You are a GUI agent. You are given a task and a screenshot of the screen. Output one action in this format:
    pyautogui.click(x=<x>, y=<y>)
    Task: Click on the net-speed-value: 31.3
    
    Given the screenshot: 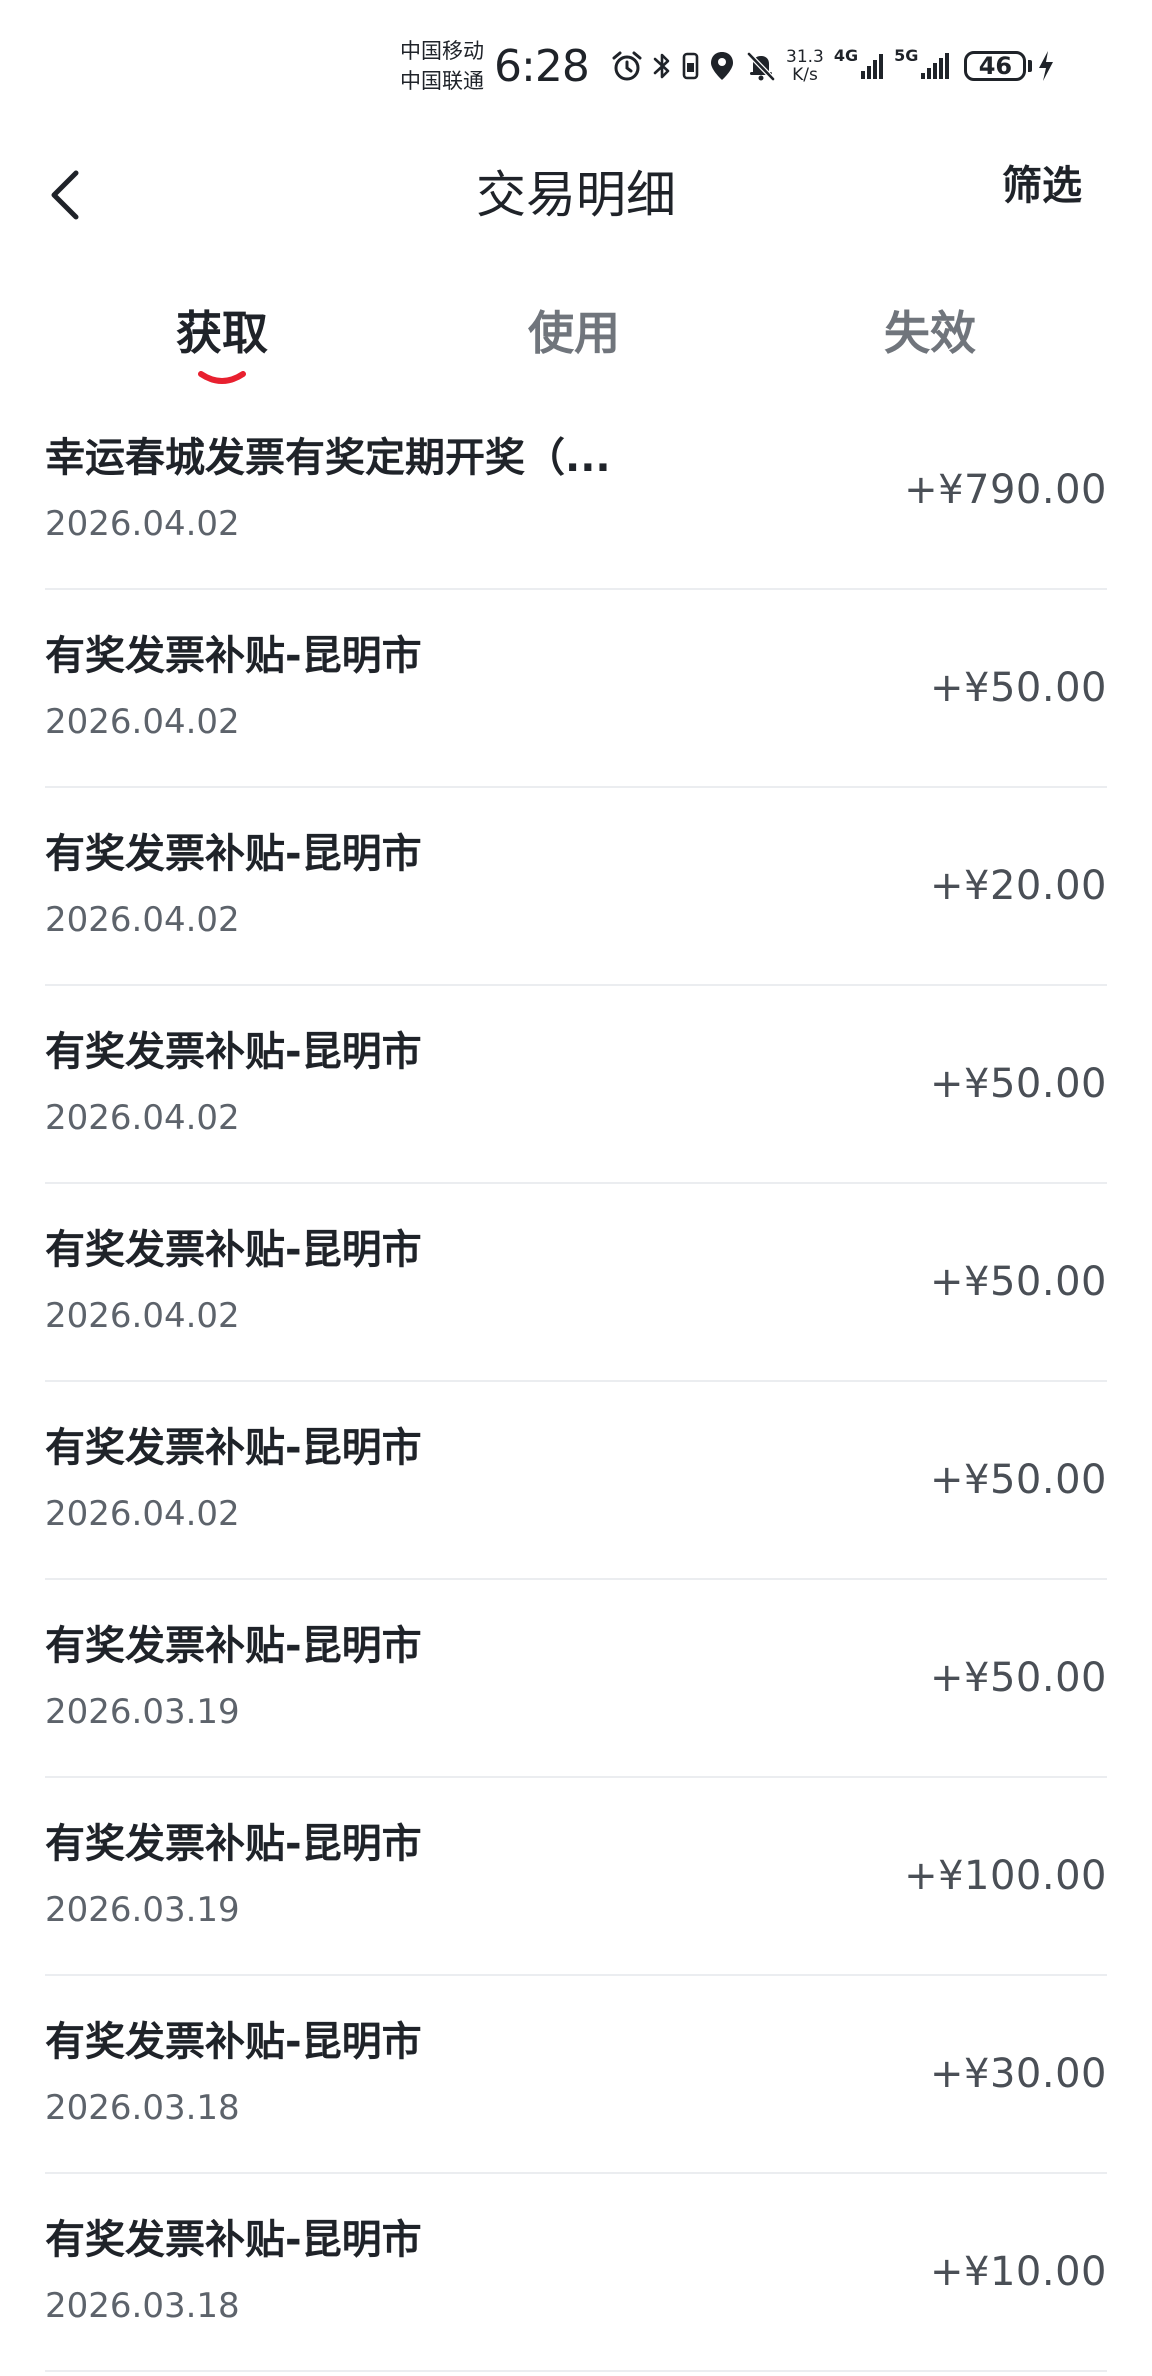 What is the action you would take?
    pyautogui.click(x=805, y=57)
    